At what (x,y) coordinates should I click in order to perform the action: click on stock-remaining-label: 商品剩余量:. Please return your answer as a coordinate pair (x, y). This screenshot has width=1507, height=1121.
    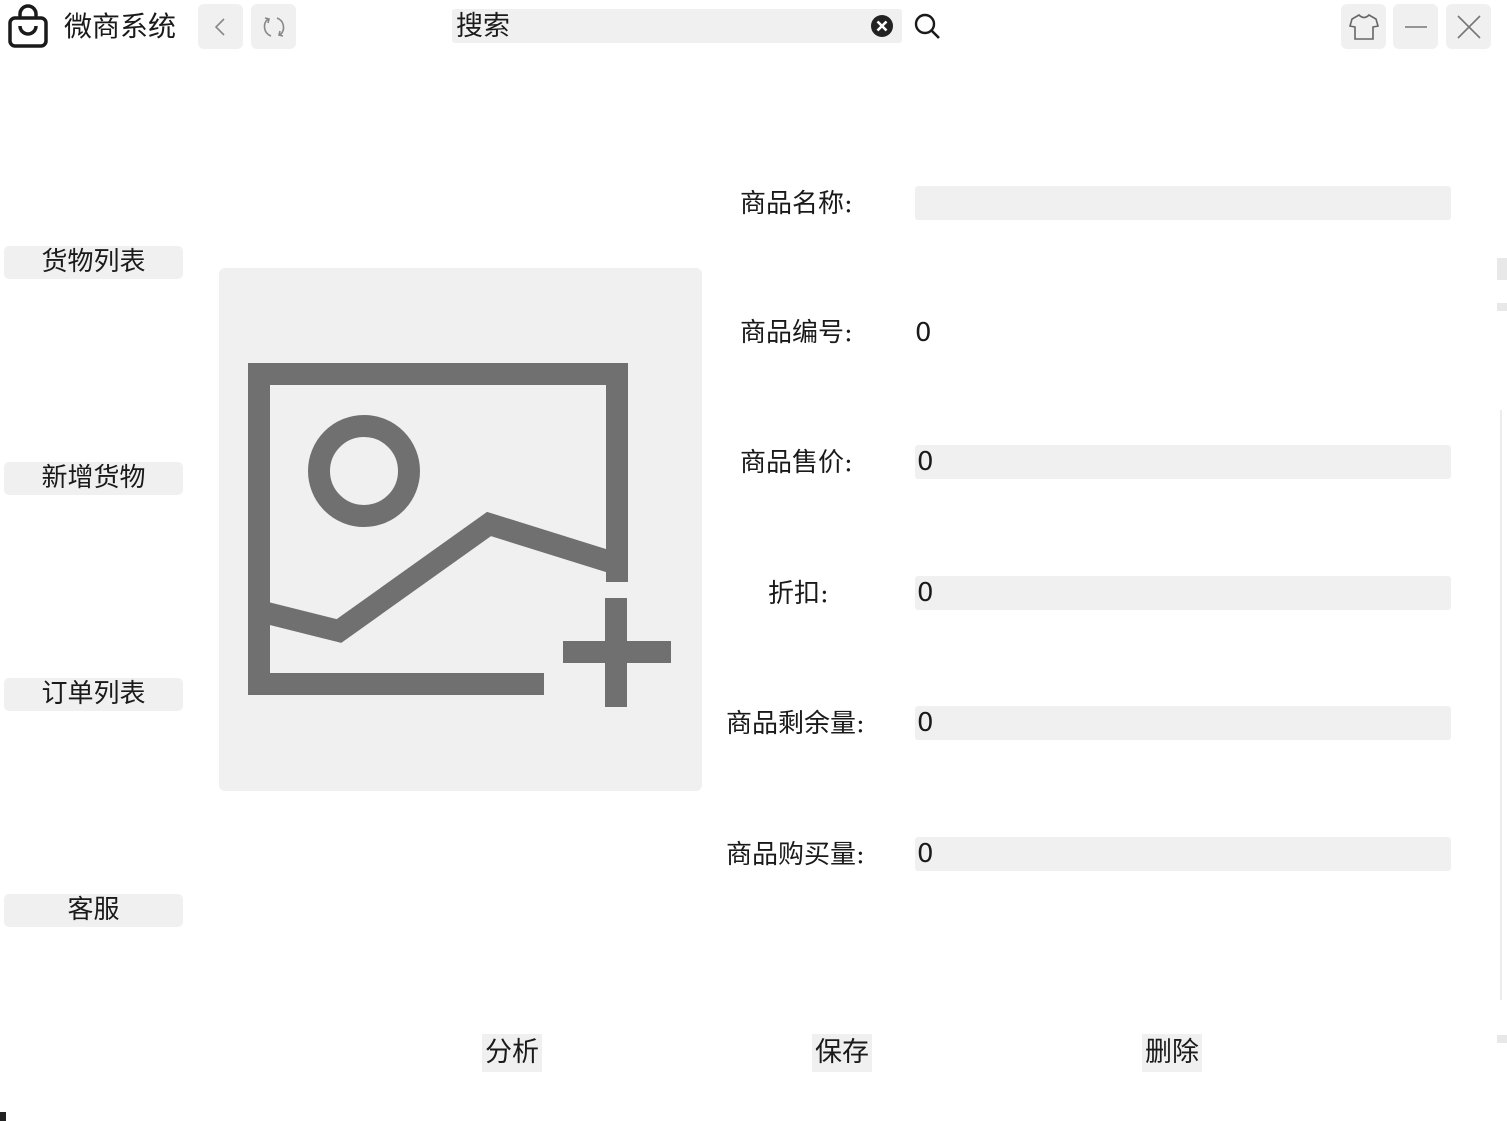
    Looking at the image, I should click on (795, 724).